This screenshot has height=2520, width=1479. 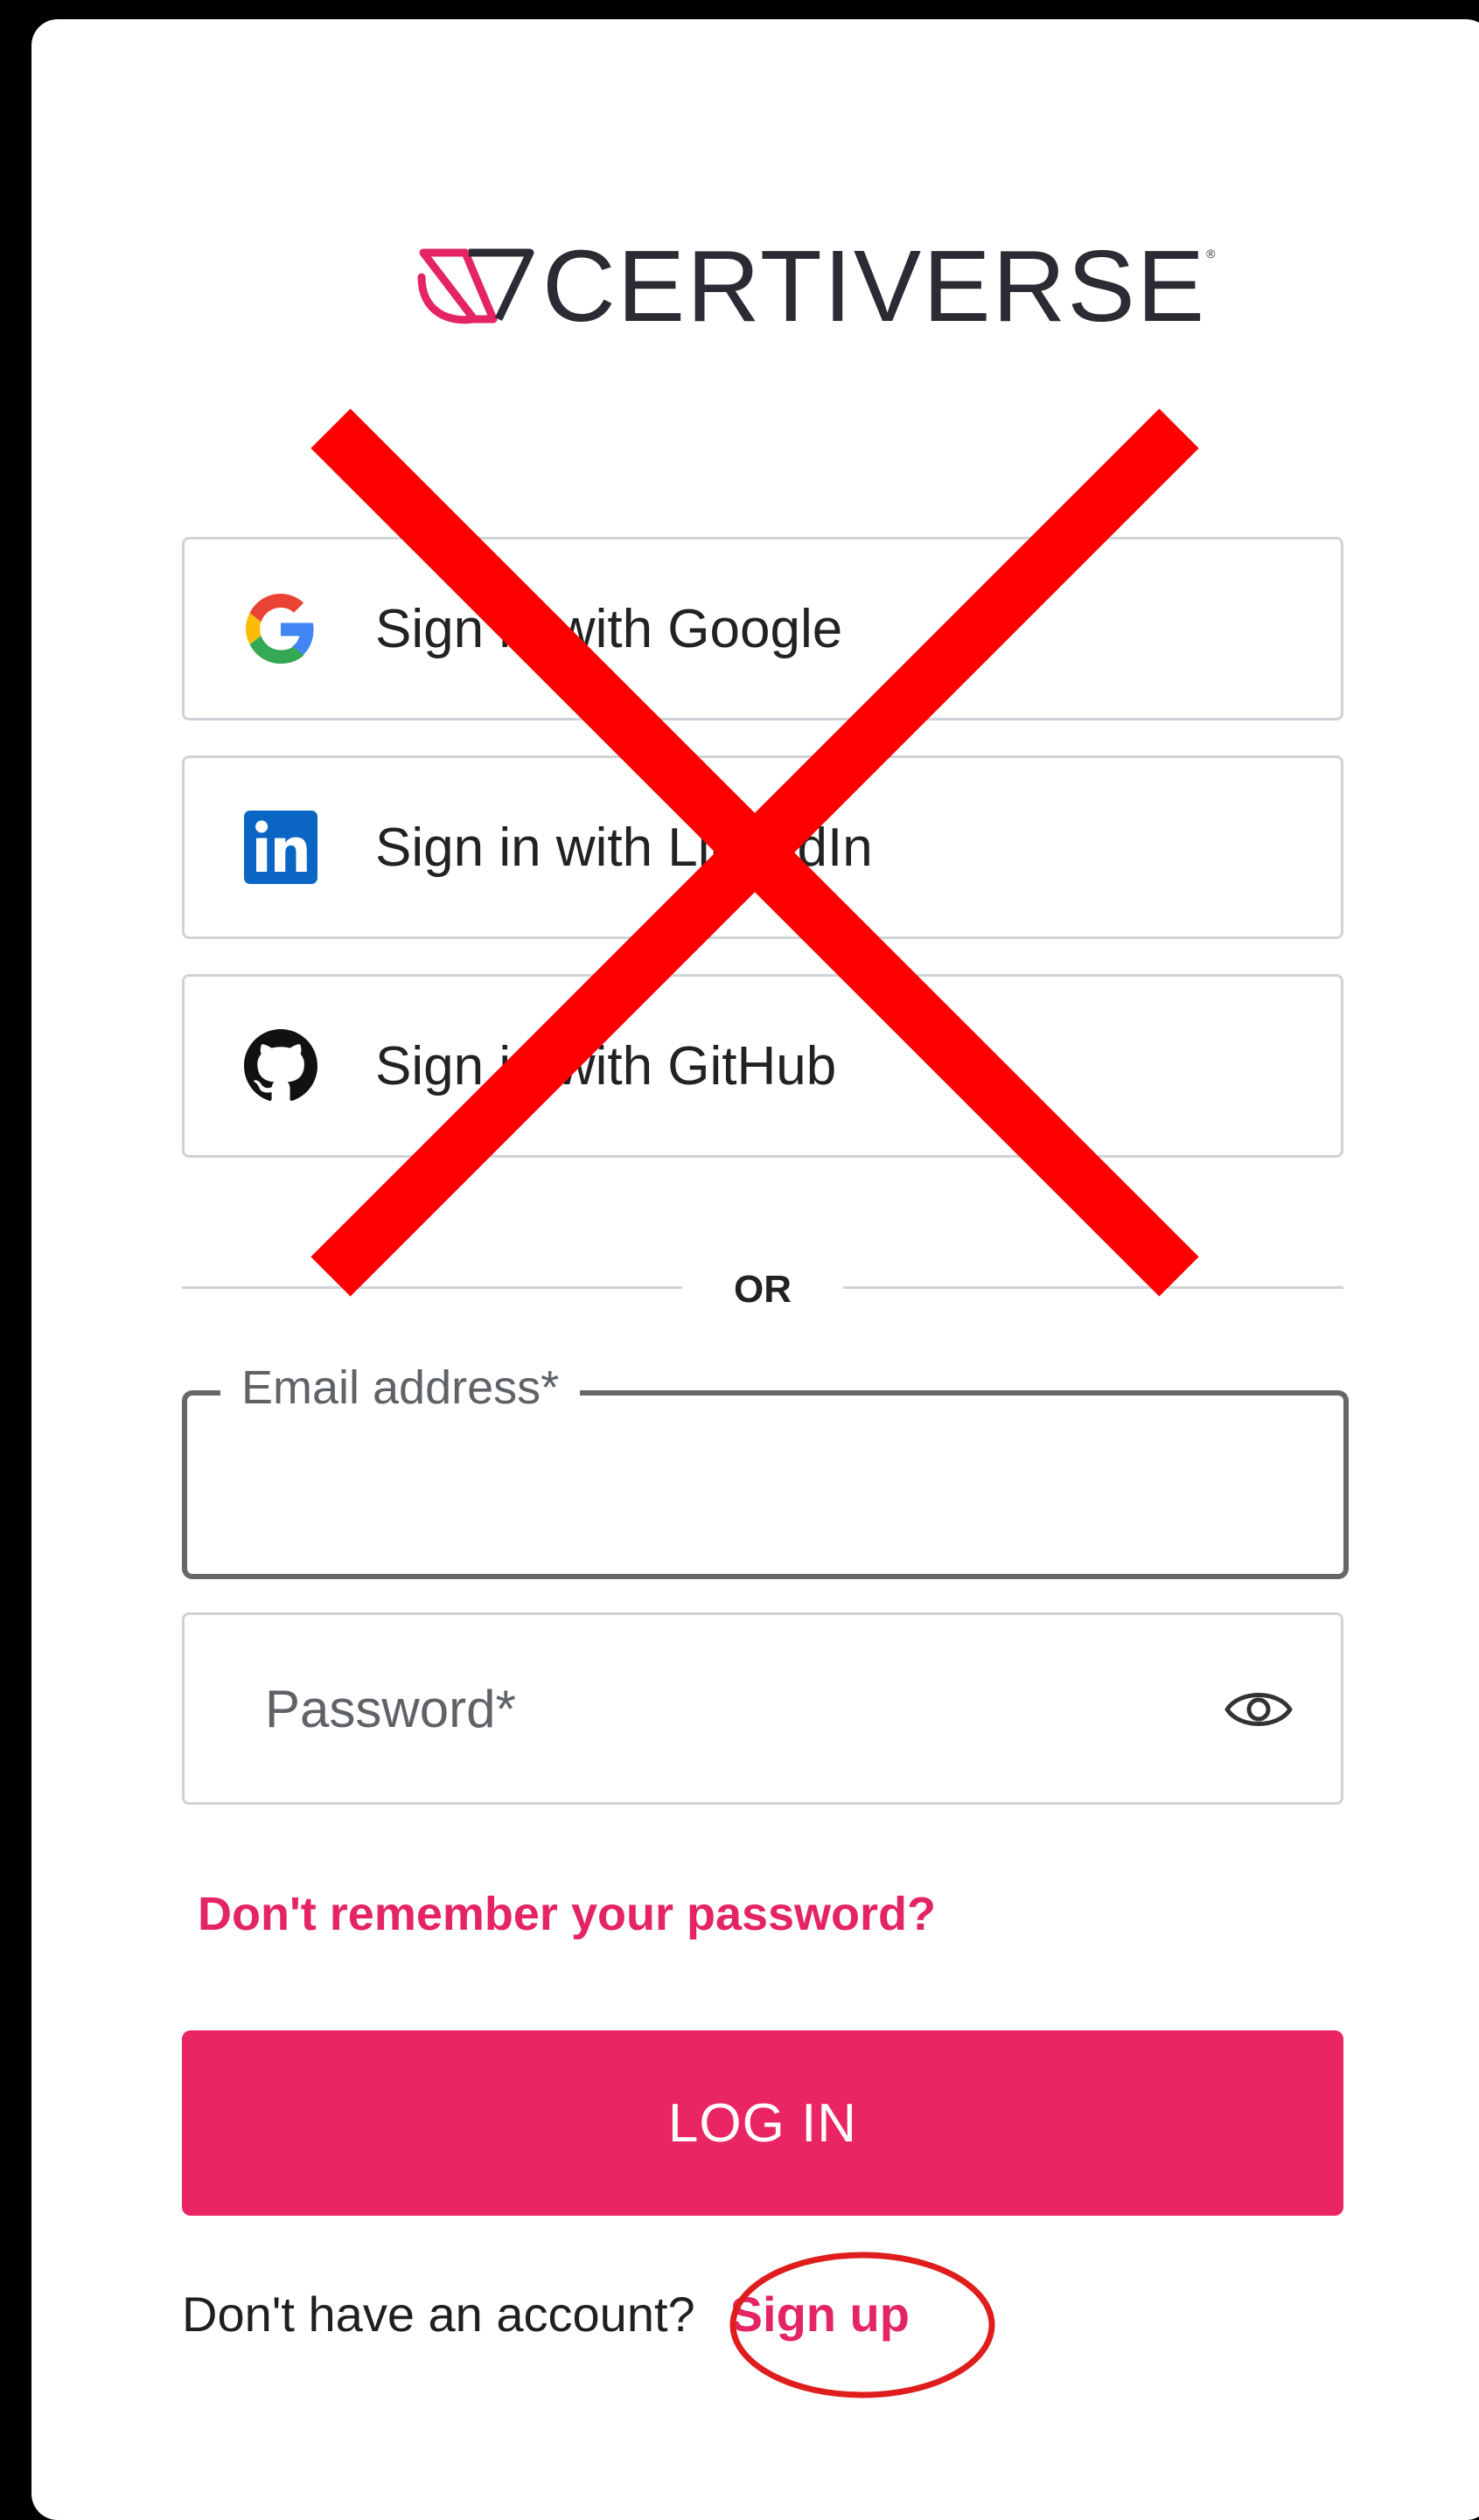 I want to click on google-signin-label: Sign in with Google, so click(x=609, y=628).